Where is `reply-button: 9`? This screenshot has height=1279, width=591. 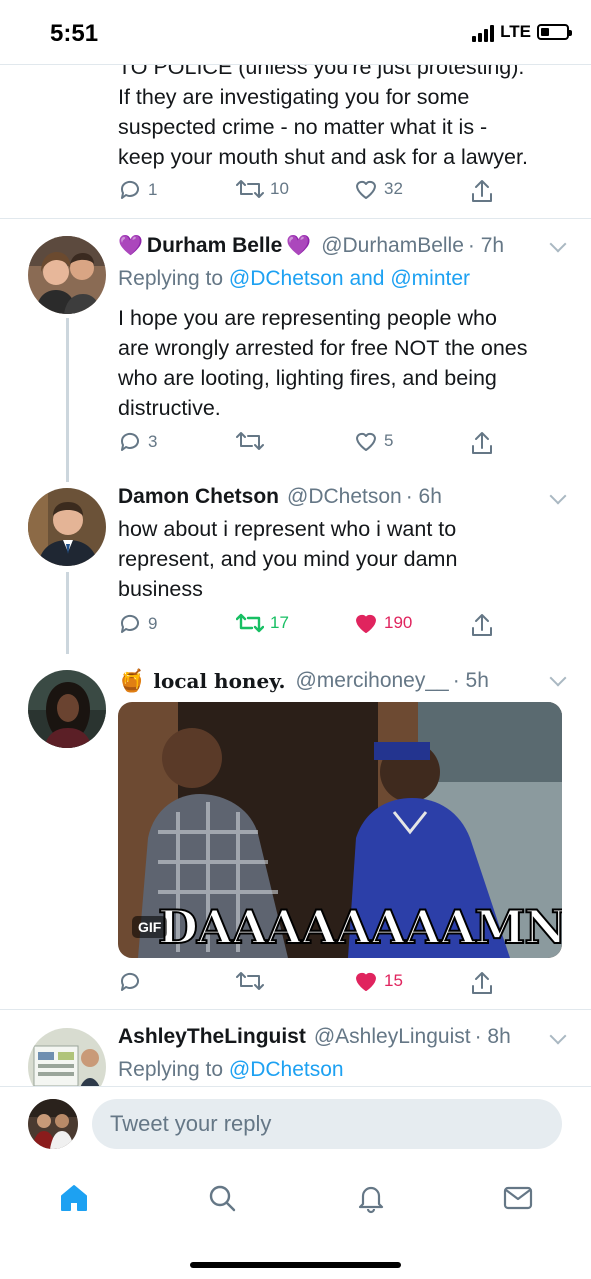 reply-button: 9 is located at coordinates (137, 624).